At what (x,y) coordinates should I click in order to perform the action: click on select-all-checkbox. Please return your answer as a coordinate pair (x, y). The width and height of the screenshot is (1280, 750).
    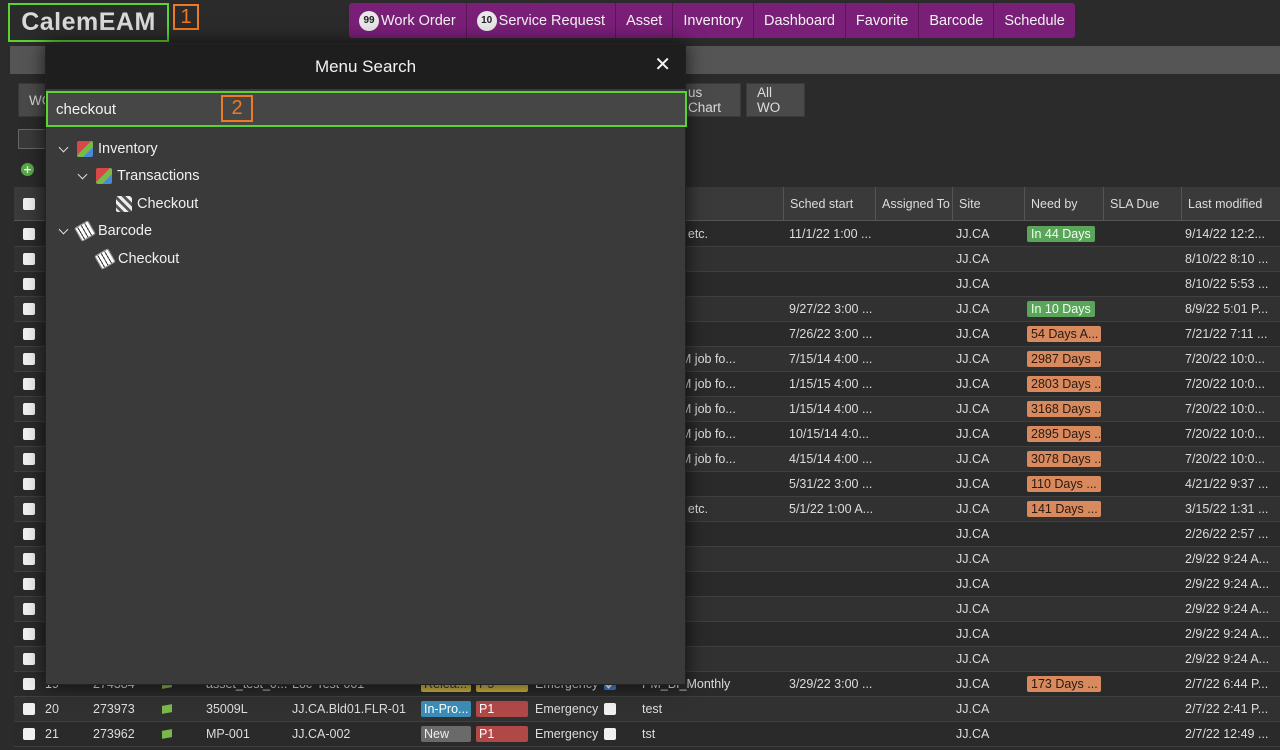
    Looking at the image, I should click on (29, 204).